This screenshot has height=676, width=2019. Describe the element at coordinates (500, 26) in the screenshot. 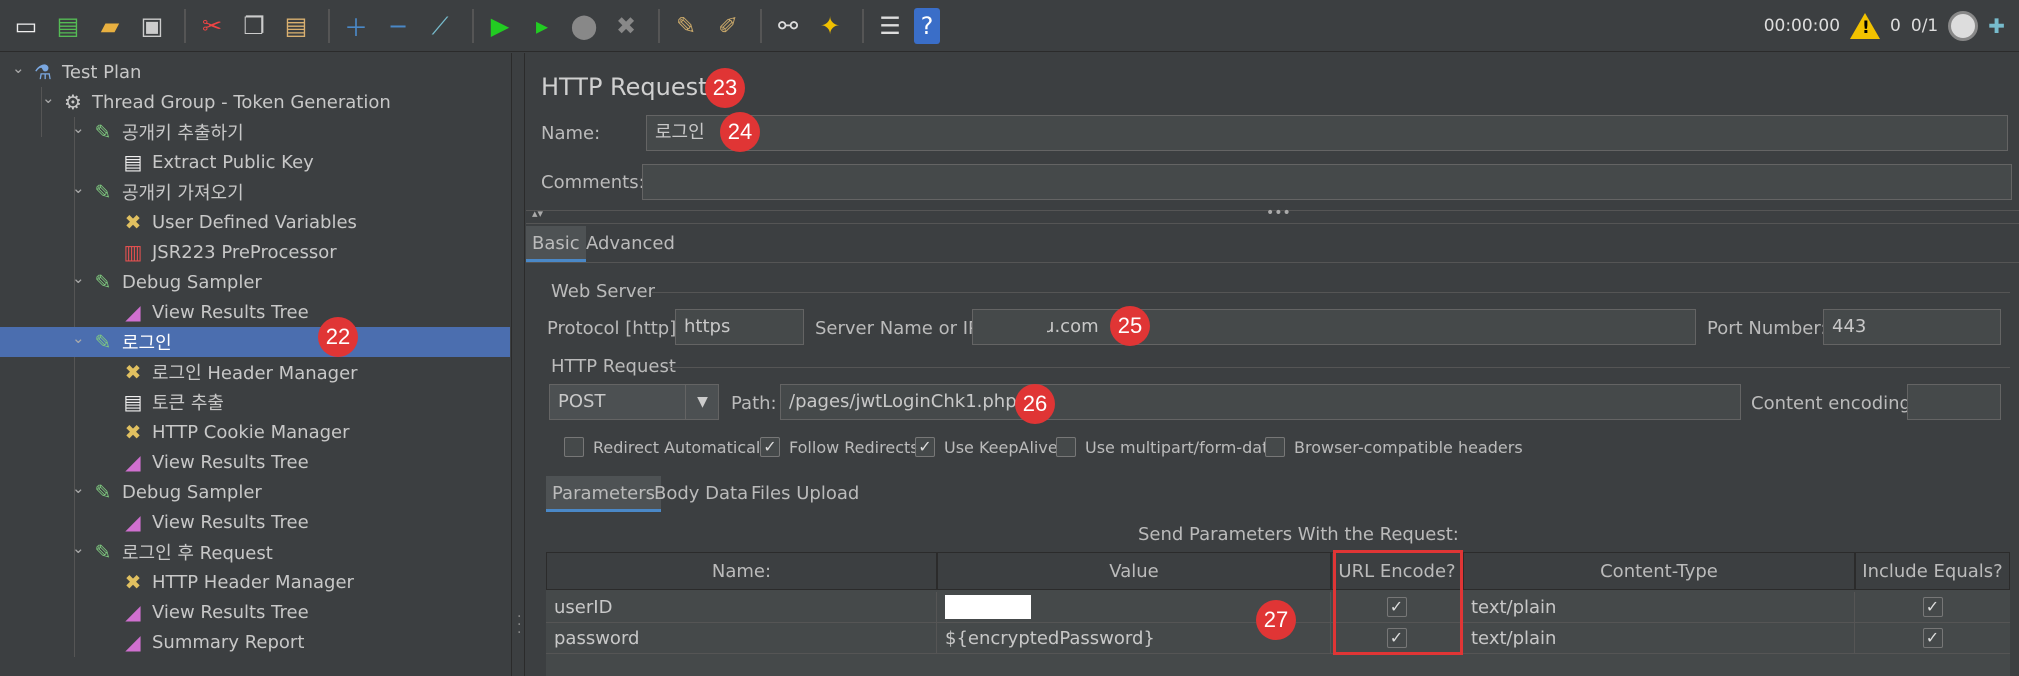

I see `start-icon: ▶` at that location.